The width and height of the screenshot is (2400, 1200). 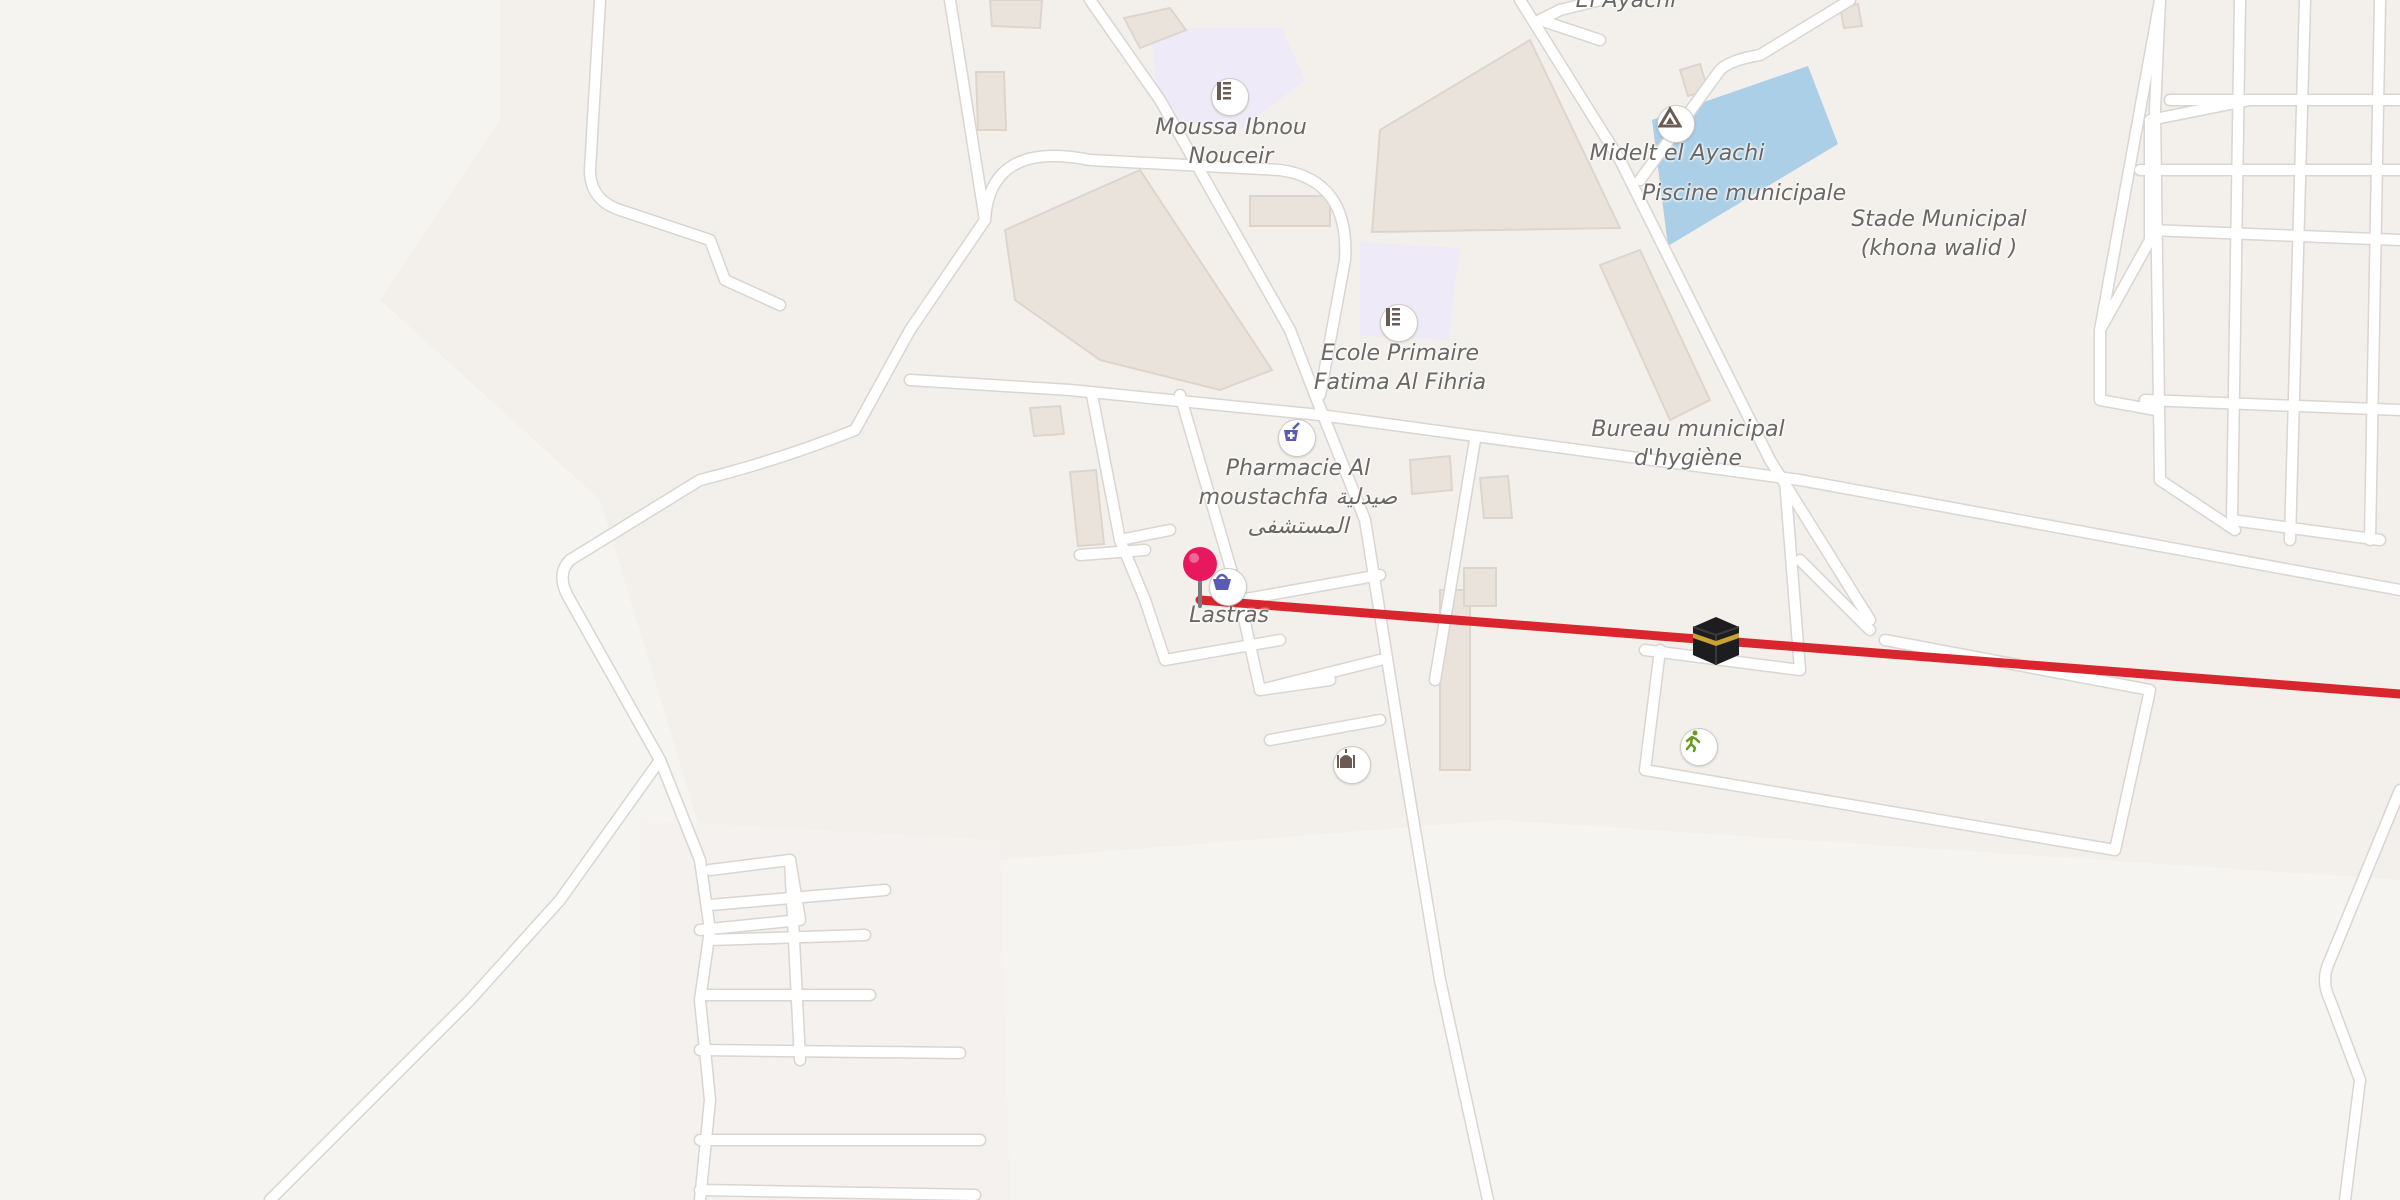 What do you see at coordinates (1231, 142) in the screenshot?
I see `label-moussa-ibnou-nouceir: Moussa Ibnou Nouceir` at bounding box center [1231, 142].